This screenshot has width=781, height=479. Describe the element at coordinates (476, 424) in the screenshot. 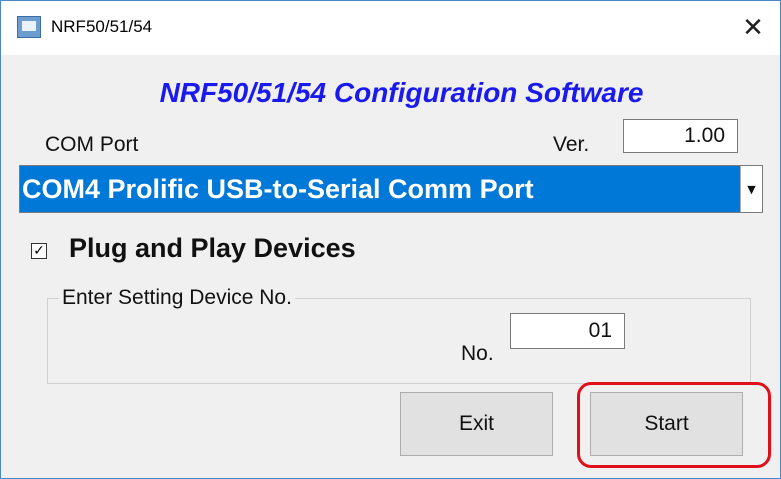

I see `exit-button: Exit` at that location.